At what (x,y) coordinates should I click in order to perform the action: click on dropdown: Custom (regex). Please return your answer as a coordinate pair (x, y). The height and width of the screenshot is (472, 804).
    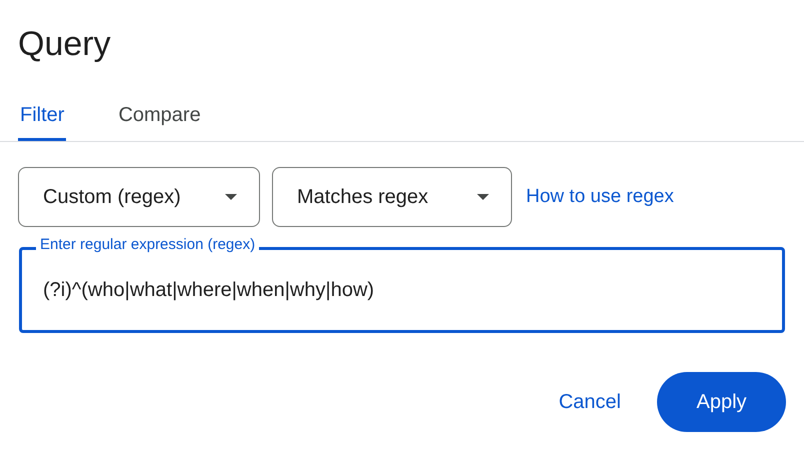
    Looking at the image, I should click on (139, 197).